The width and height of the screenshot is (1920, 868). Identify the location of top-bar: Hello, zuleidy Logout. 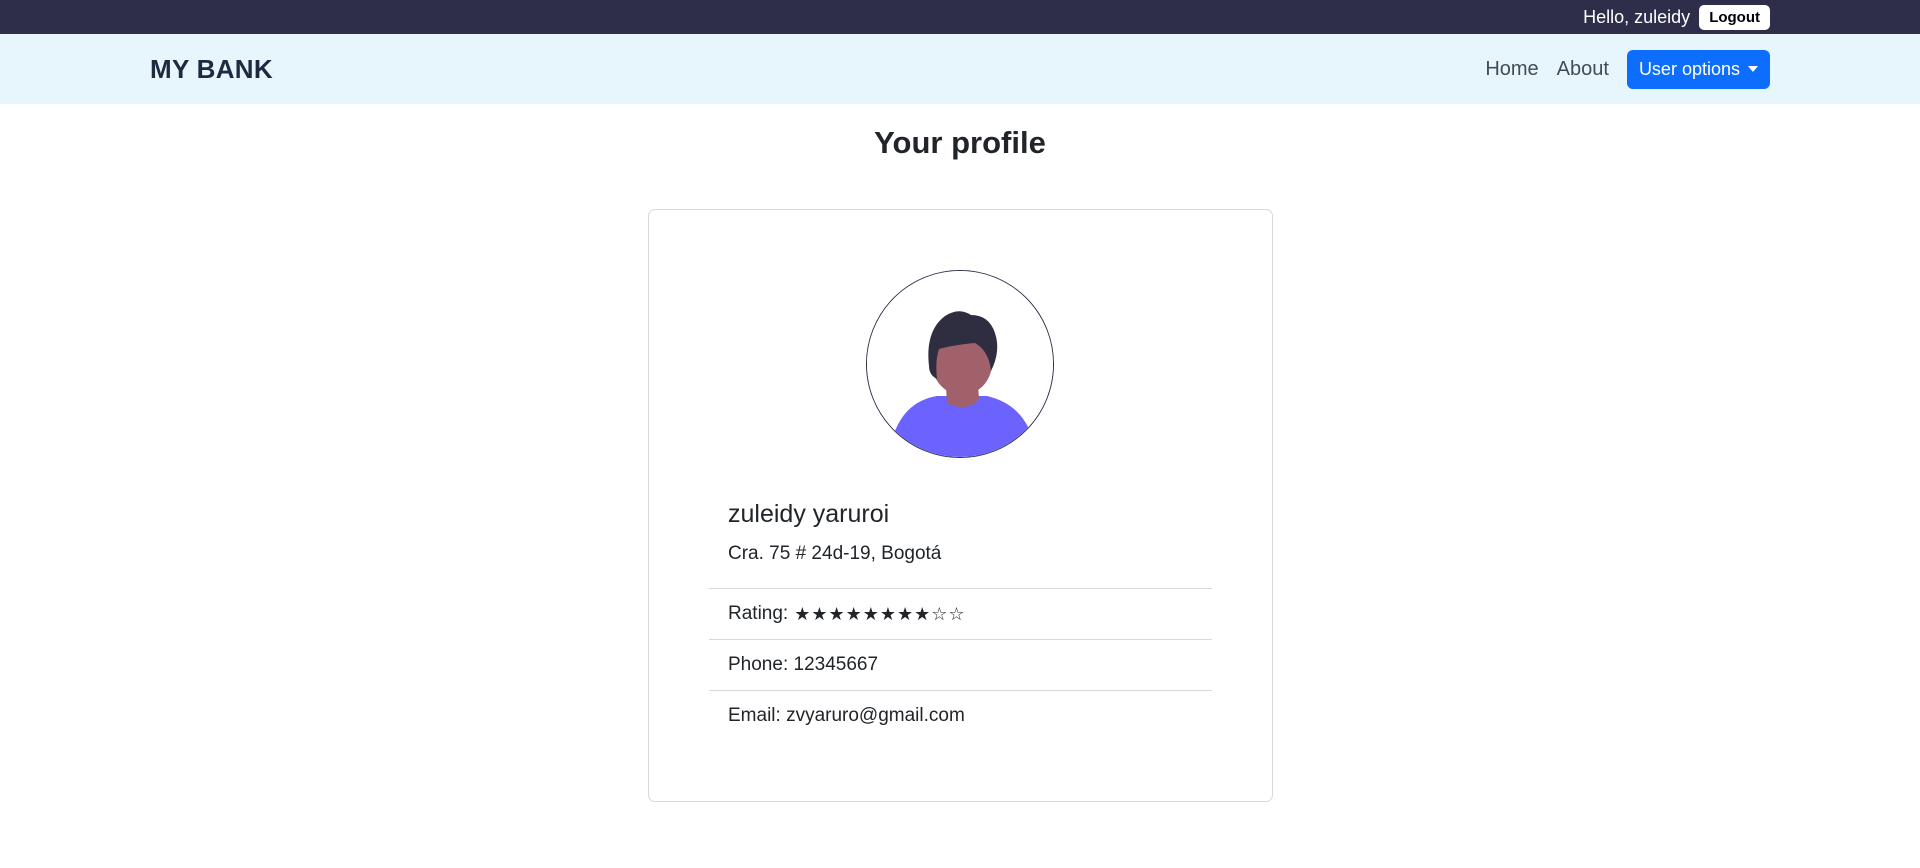
(960, 17).